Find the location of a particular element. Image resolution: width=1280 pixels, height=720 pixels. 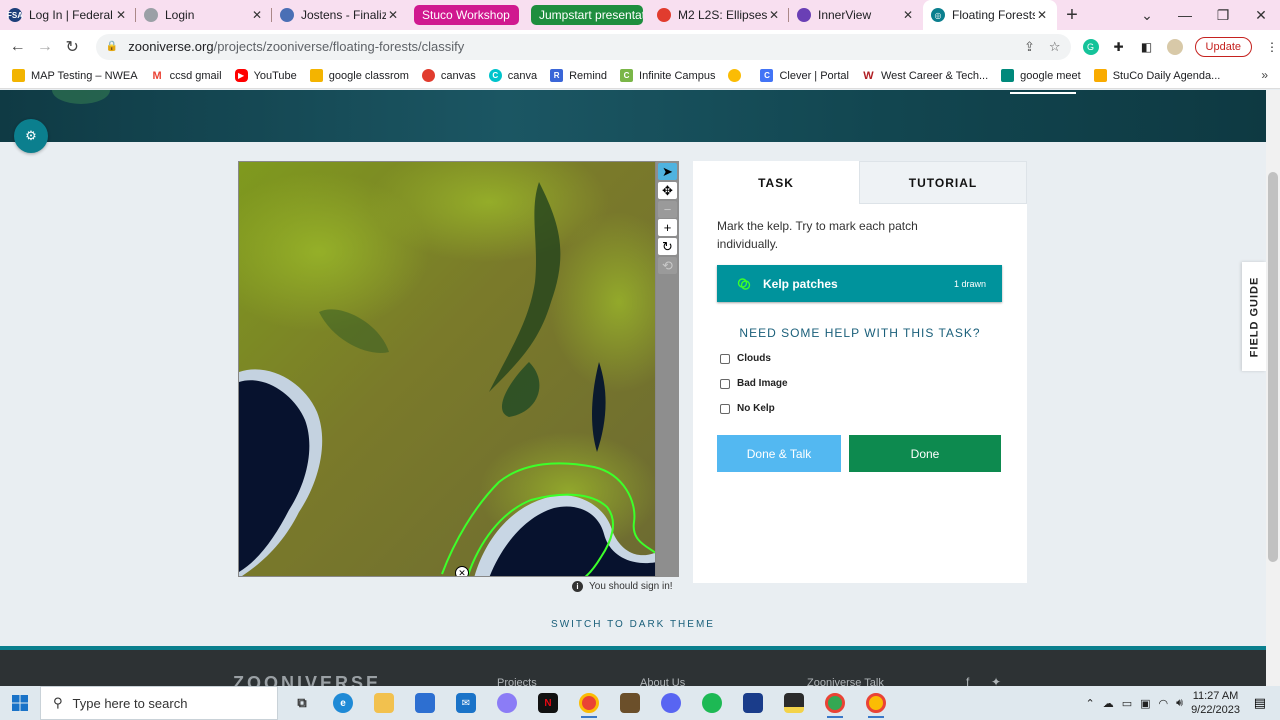

share-icon: ⇪ is located at coordinates (1029, 47).